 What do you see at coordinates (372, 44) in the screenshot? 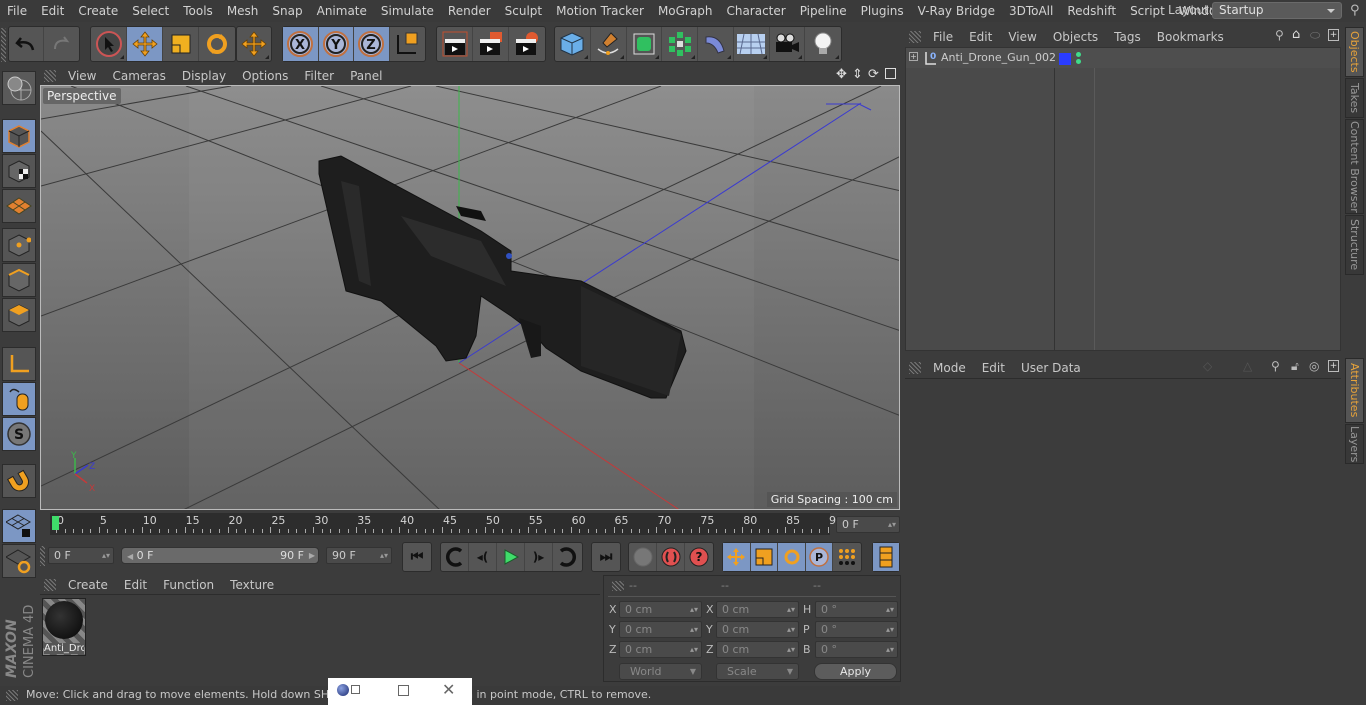
I see `z-axis-lock-button: Z` at bounding box center [372, 44].